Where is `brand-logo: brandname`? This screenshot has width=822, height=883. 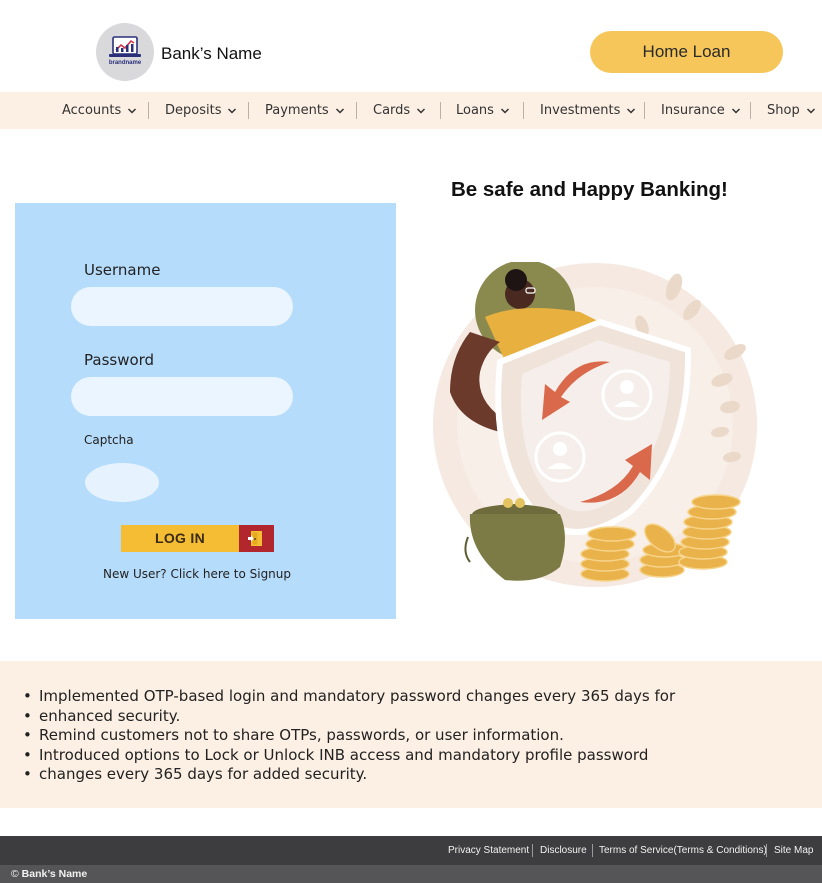
brand-logo: brandname is located at coordinates (125, 52).